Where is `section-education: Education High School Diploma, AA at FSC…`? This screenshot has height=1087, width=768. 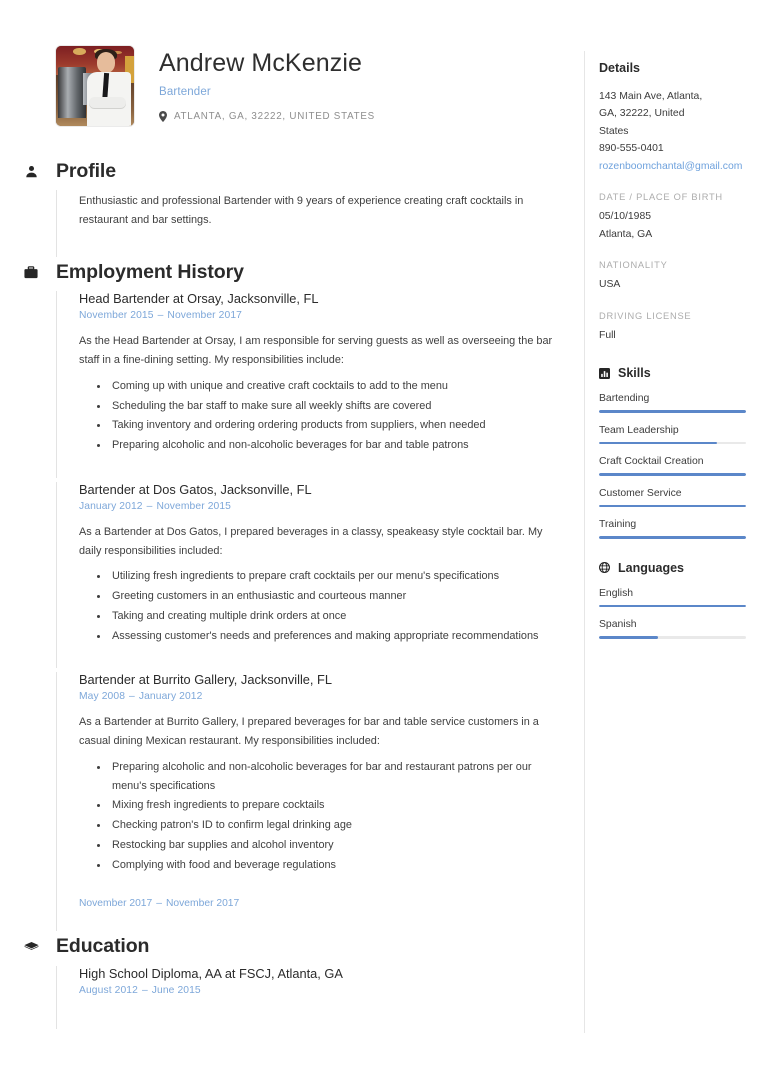
section-education: Education High School Diploma, AA at FSC… is located at coordinates (294, 982).